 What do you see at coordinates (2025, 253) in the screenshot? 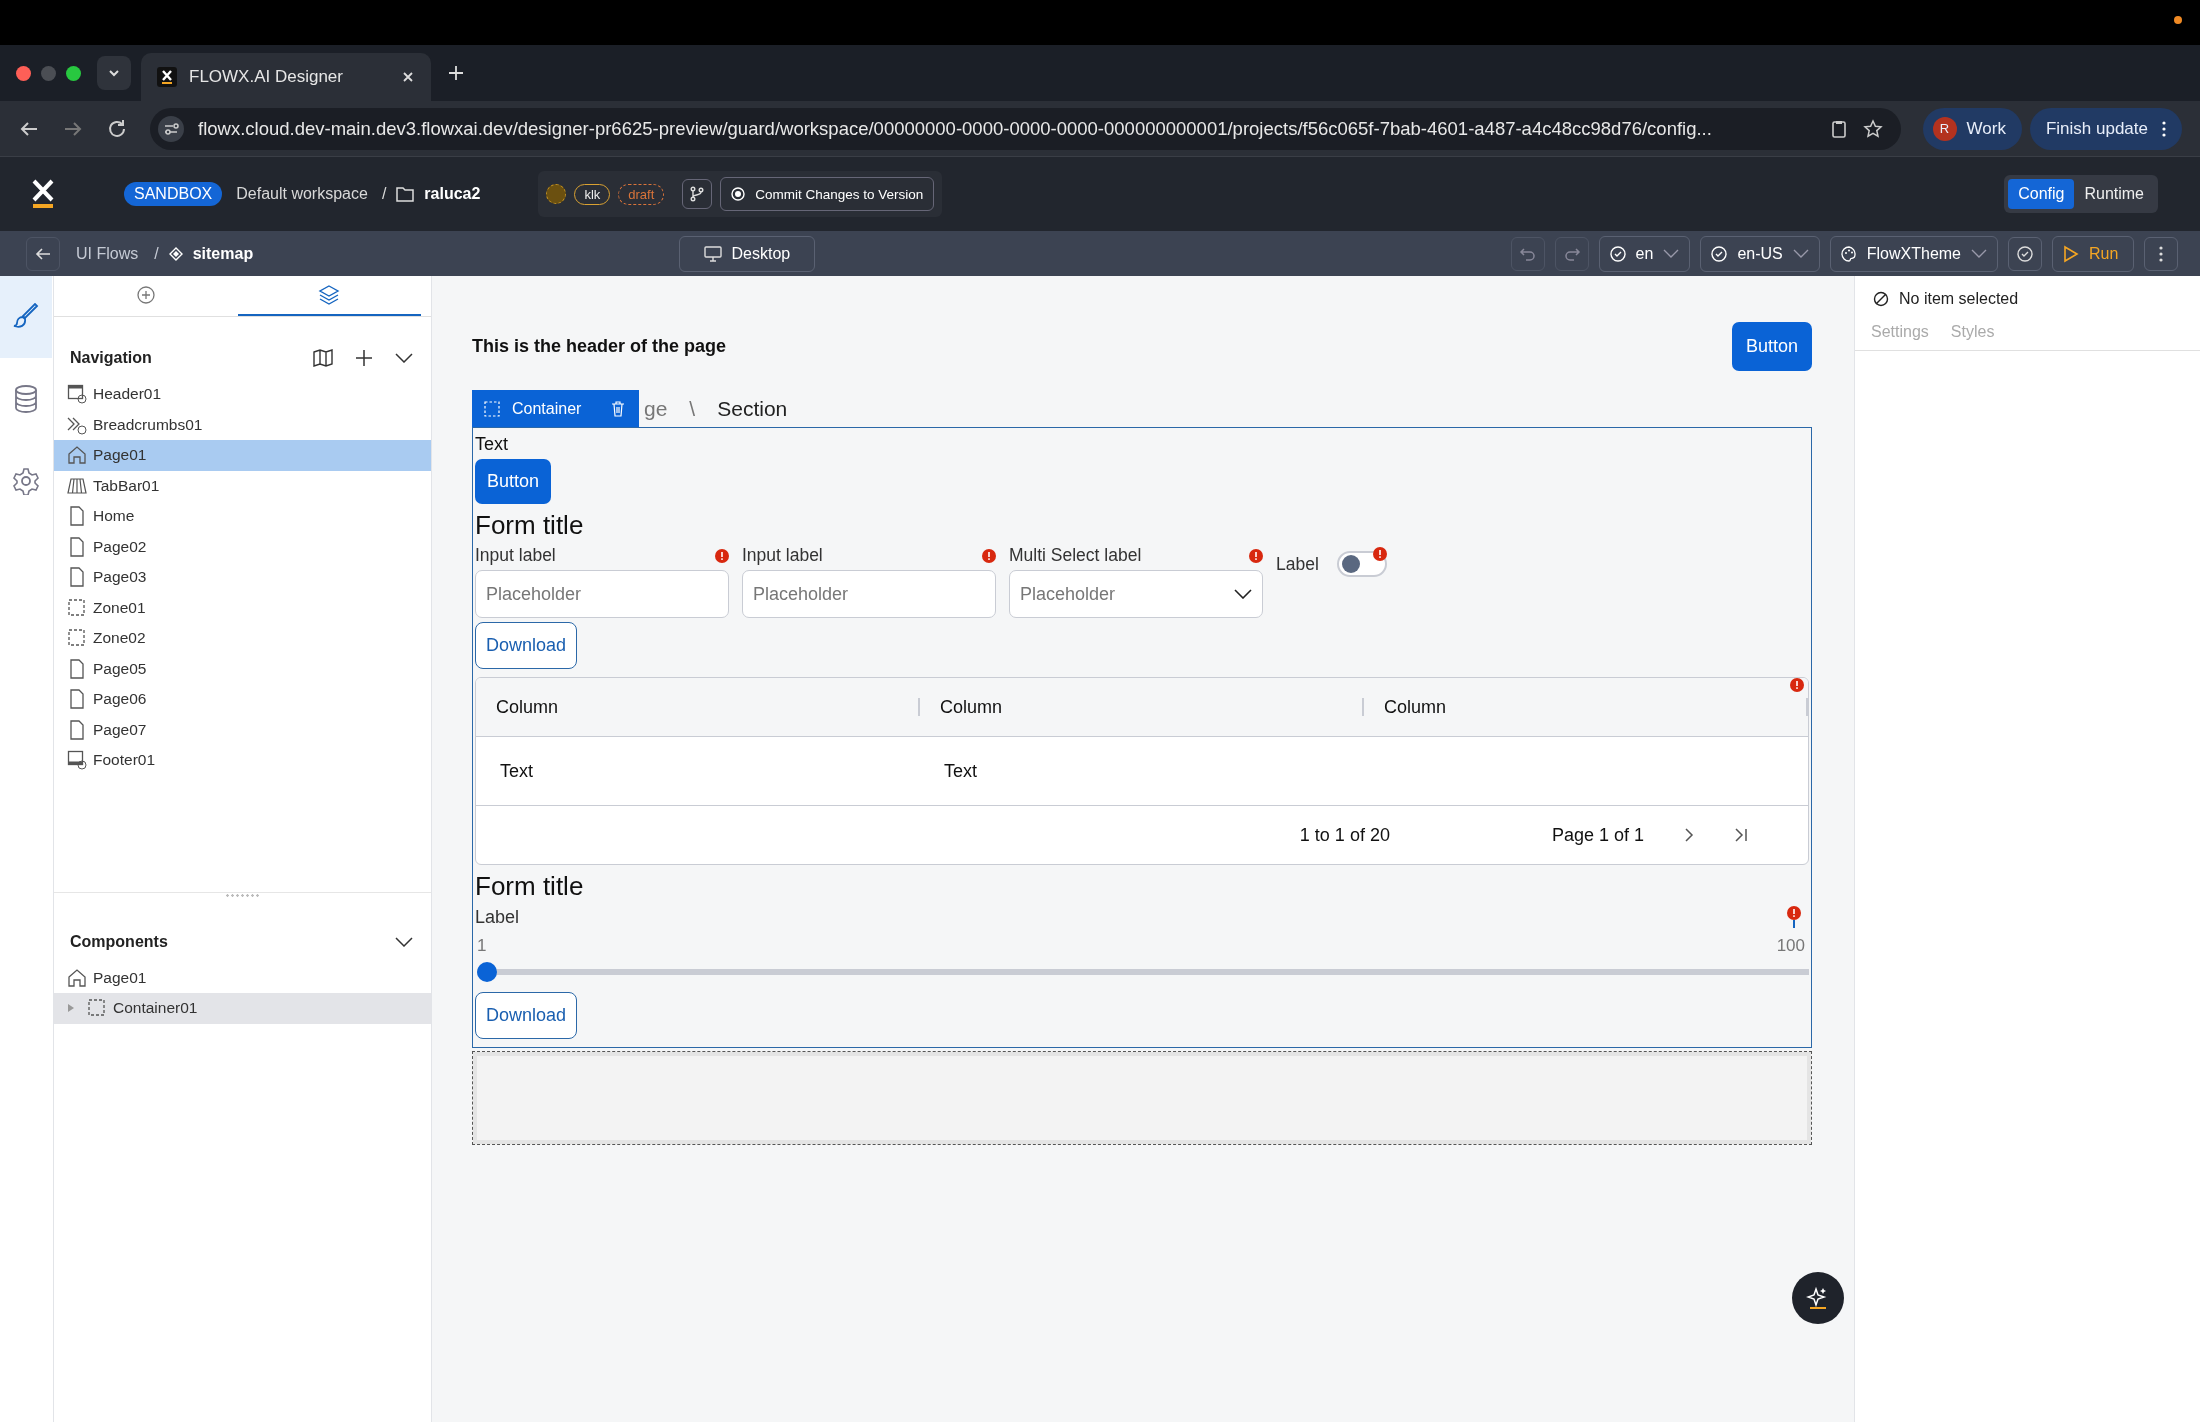
I see `validate-button` at bounding box center [2025, 253].